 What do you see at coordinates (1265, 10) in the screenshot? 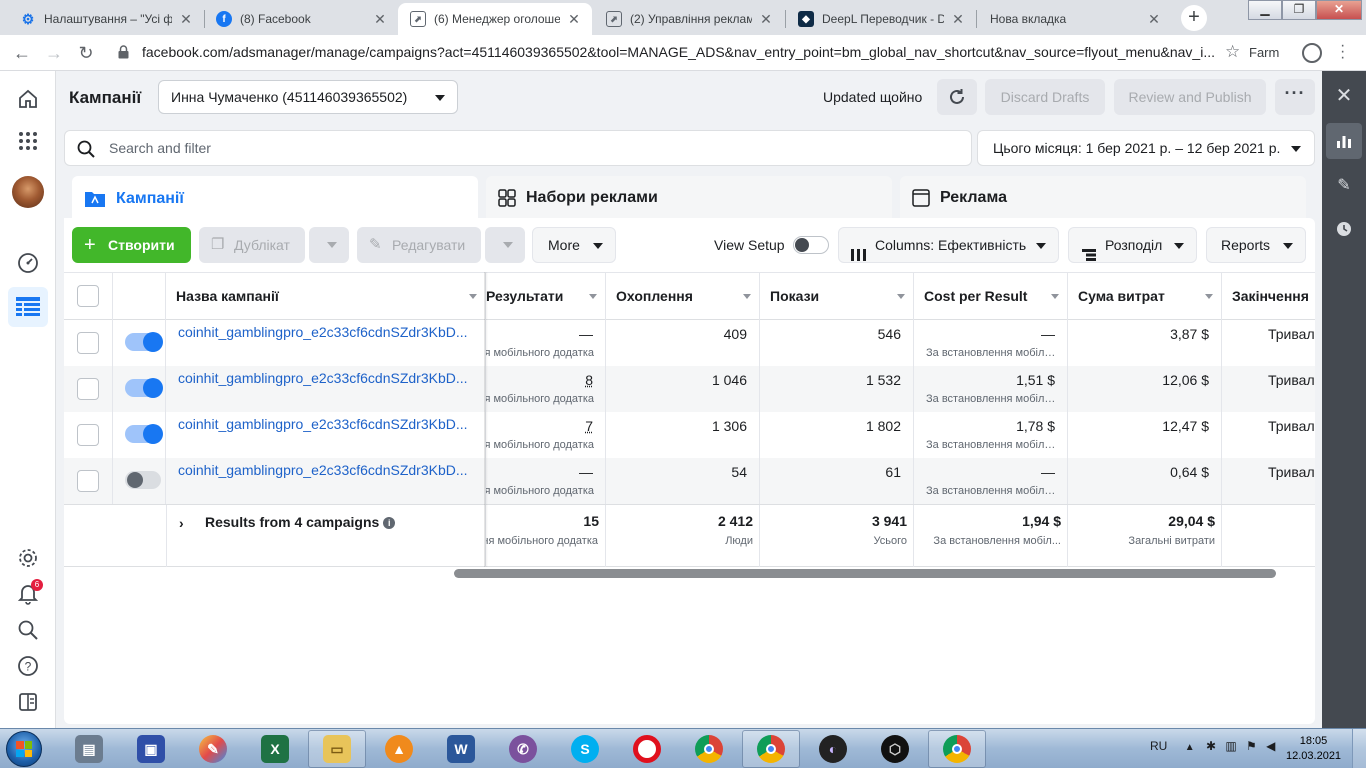
I see `minimize-icon: ▁` at bounding box center [1265, 10].